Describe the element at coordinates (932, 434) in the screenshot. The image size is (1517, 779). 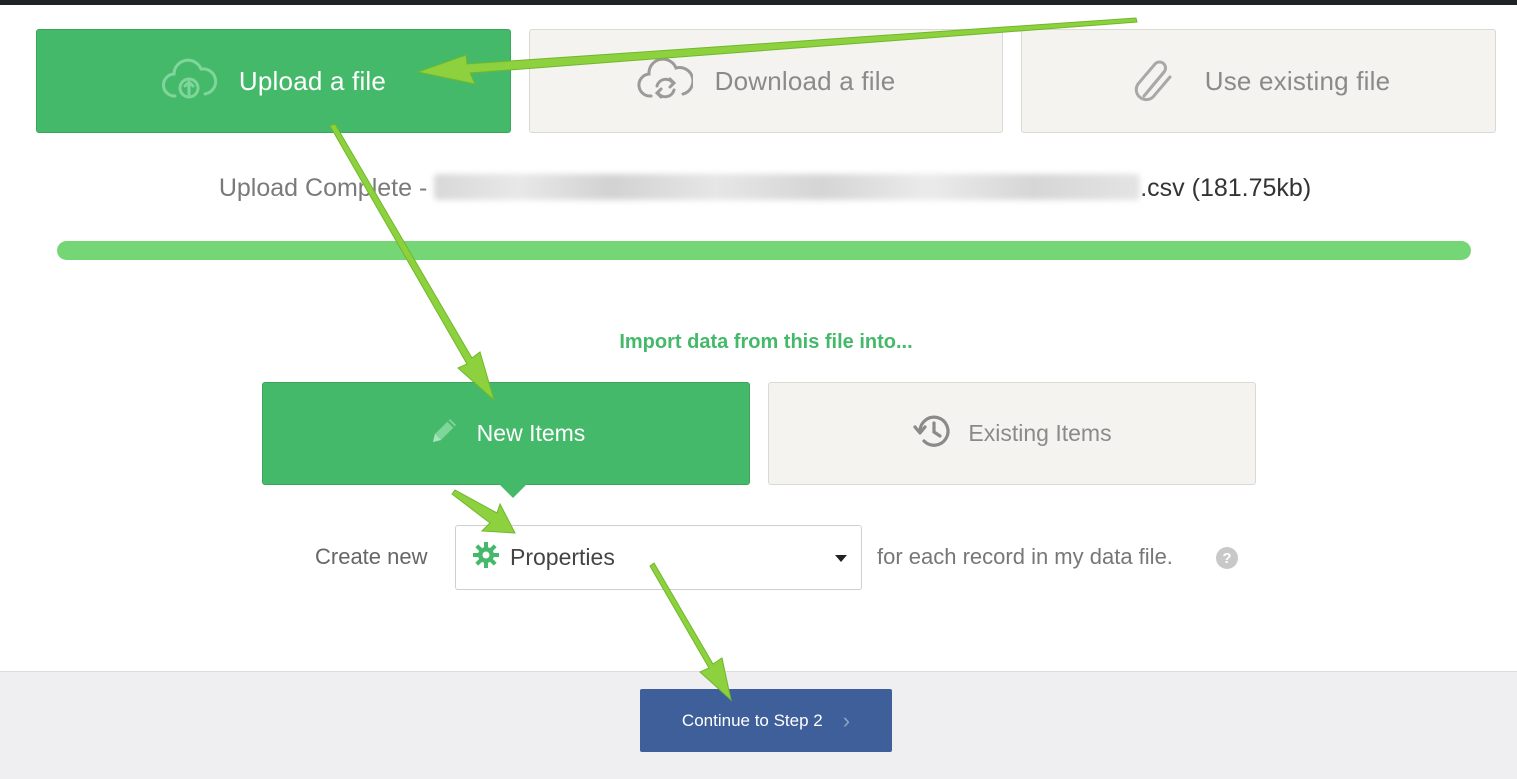
I see `history-icon` at that location.